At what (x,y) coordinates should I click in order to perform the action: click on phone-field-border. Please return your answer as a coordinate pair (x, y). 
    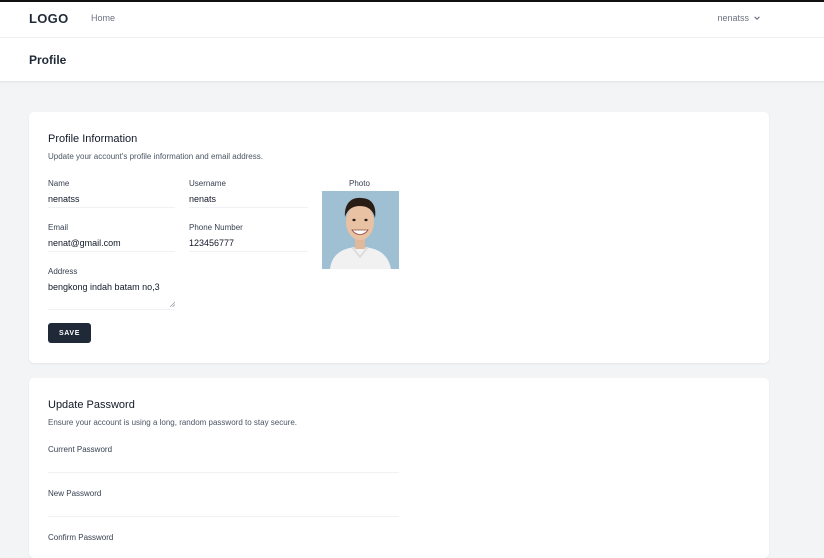
    Looking at the image, I should click on (248, 251).